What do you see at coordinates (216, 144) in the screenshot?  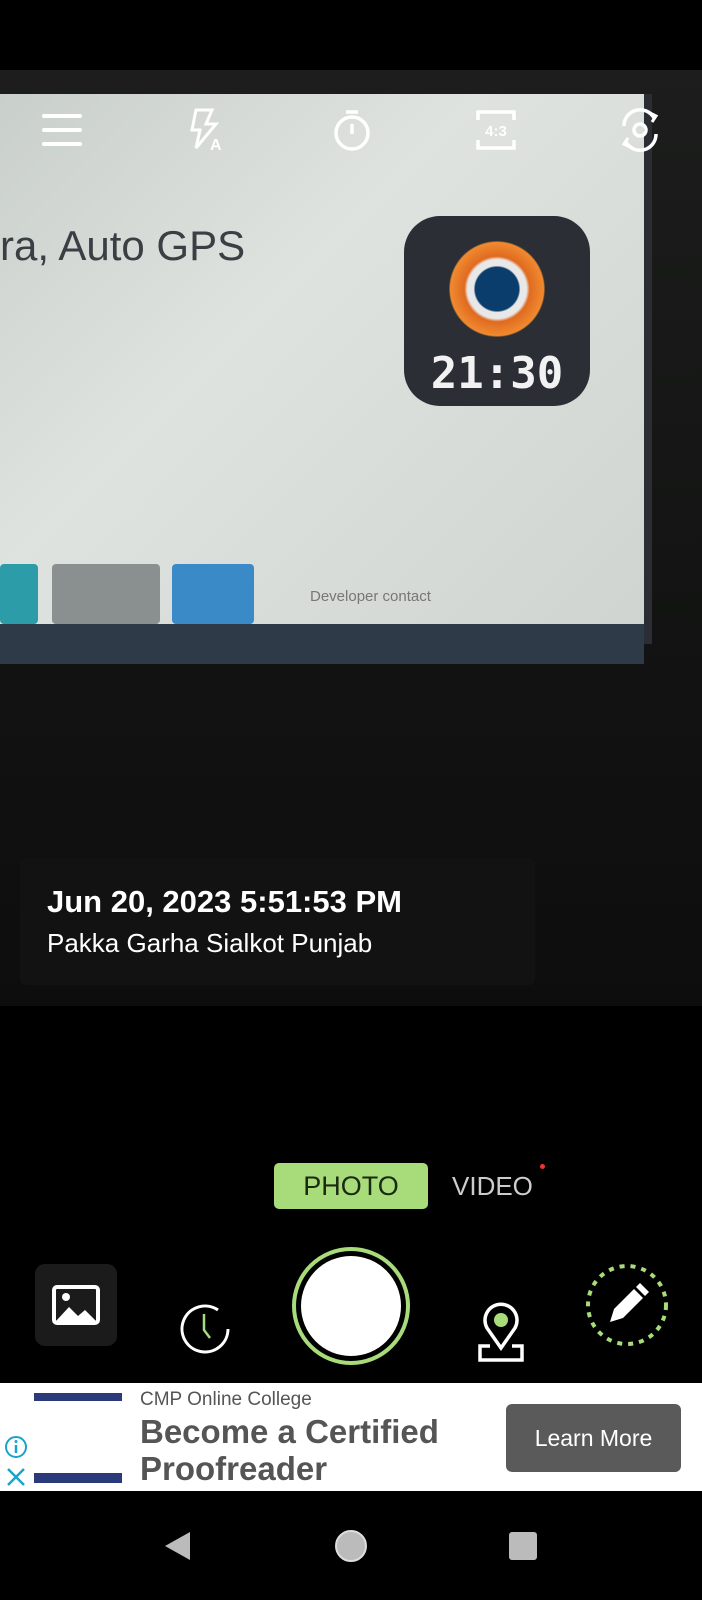 I see `svg-text: A` at bounding box center [216, 144].